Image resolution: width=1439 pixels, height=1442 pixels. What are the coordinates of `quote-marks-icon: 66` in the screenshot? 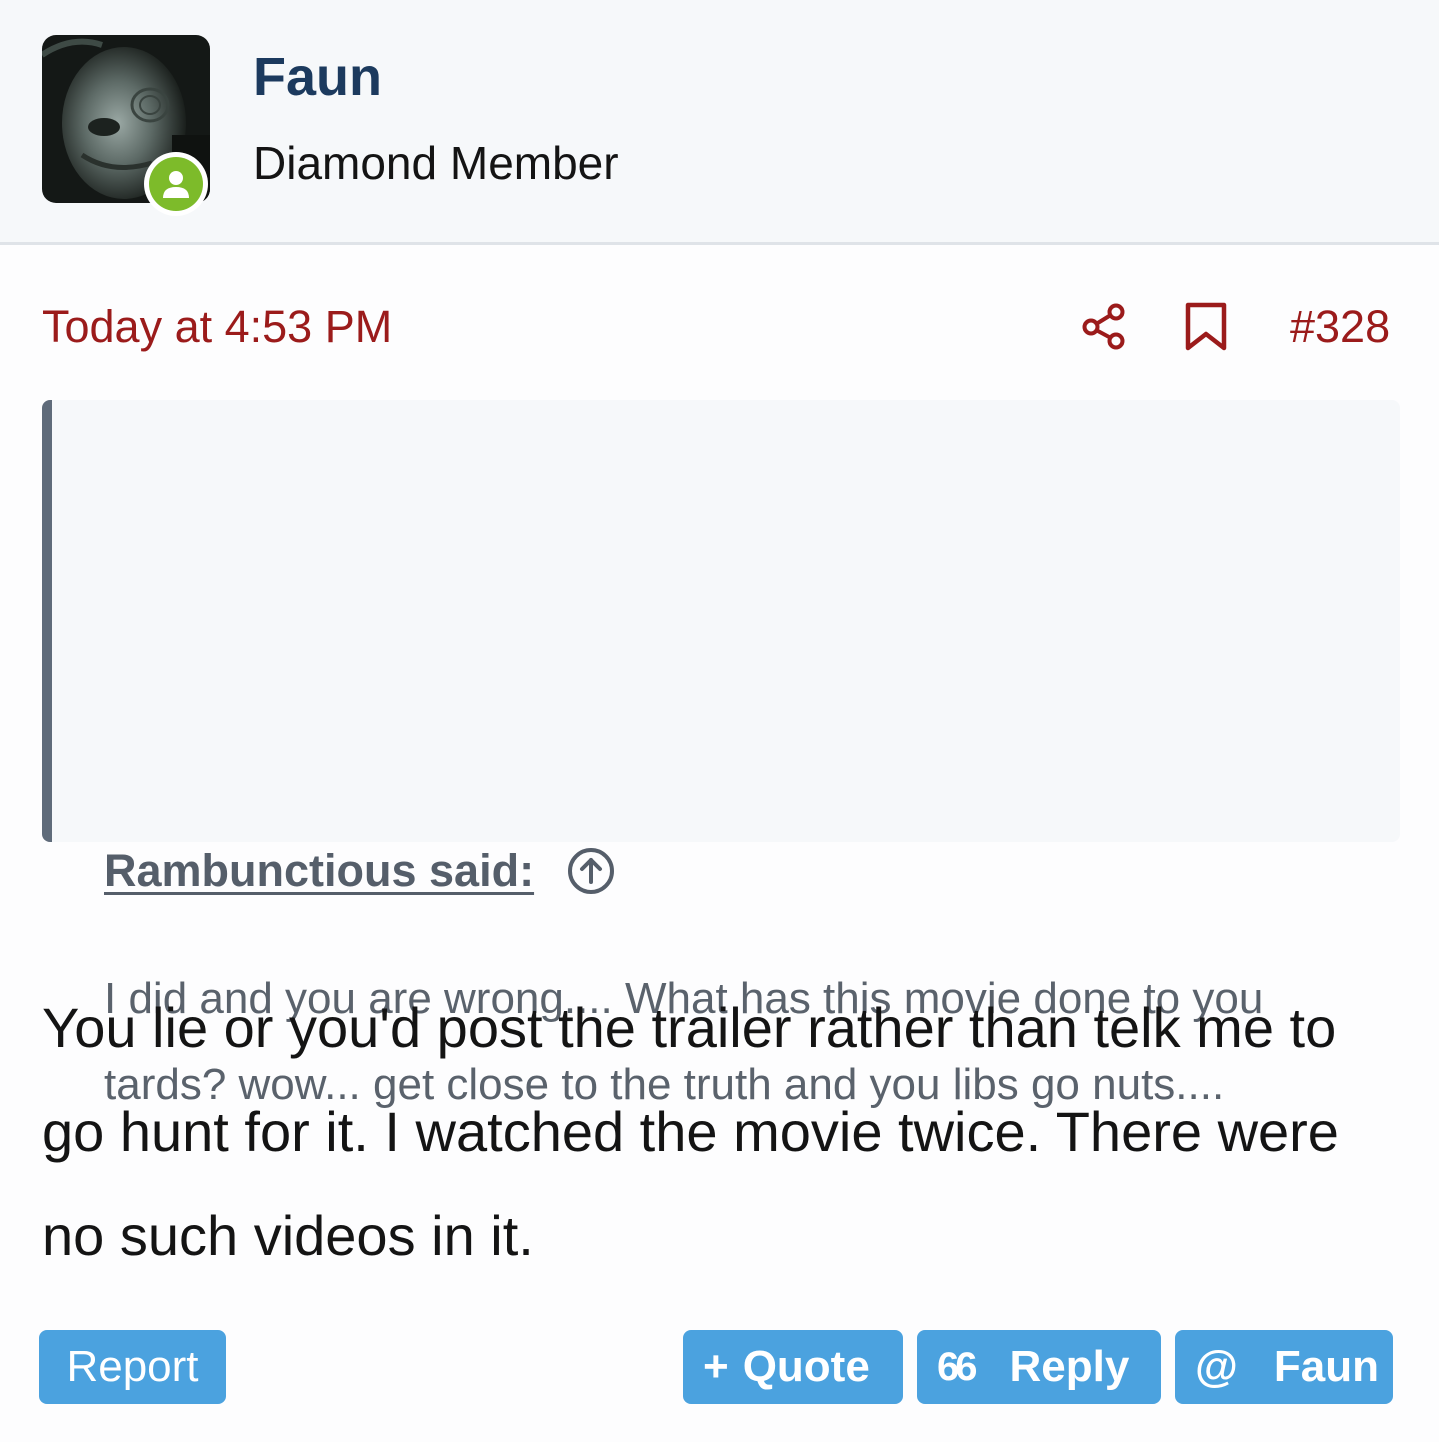 It's located at (957, 1367).